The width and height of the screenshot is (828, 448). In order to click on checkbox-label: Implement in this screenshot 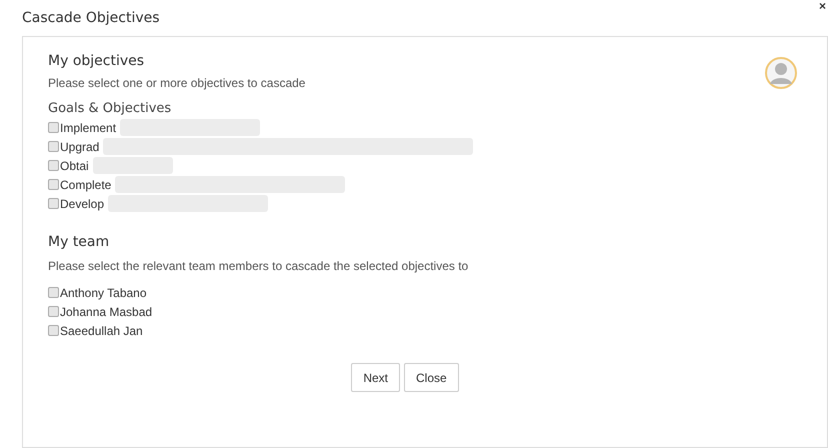, I will do `click(88, 128)`.